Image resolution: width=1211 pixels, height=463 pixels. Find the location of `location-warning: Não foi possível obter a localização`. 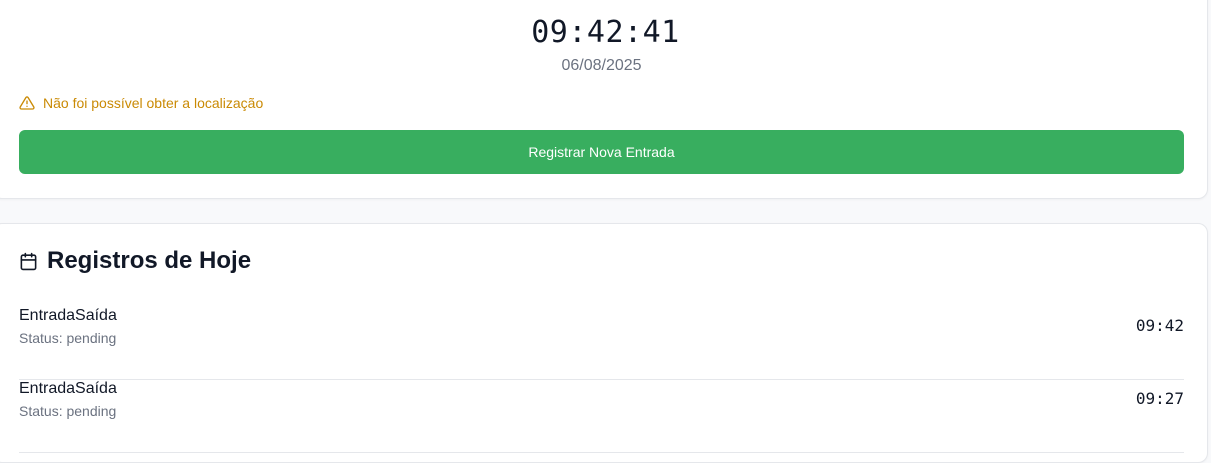

location-warning: Não foi possível obter a localização is located at coordinates (141, 103).